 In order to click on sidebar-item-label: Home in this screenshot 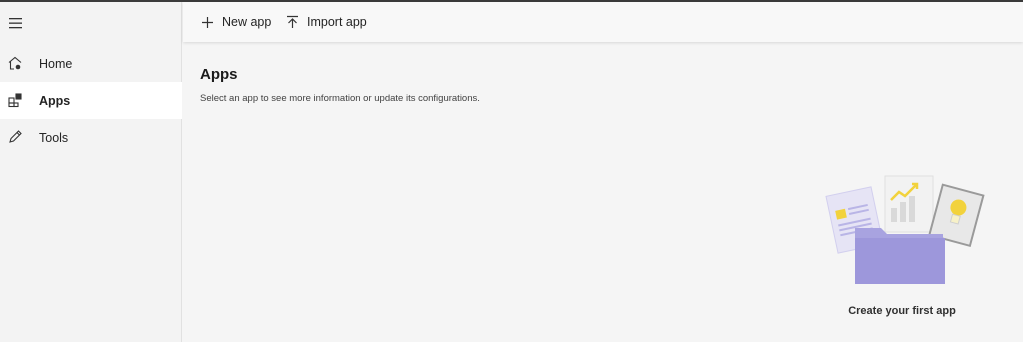, I will do `click(56, 63)`.